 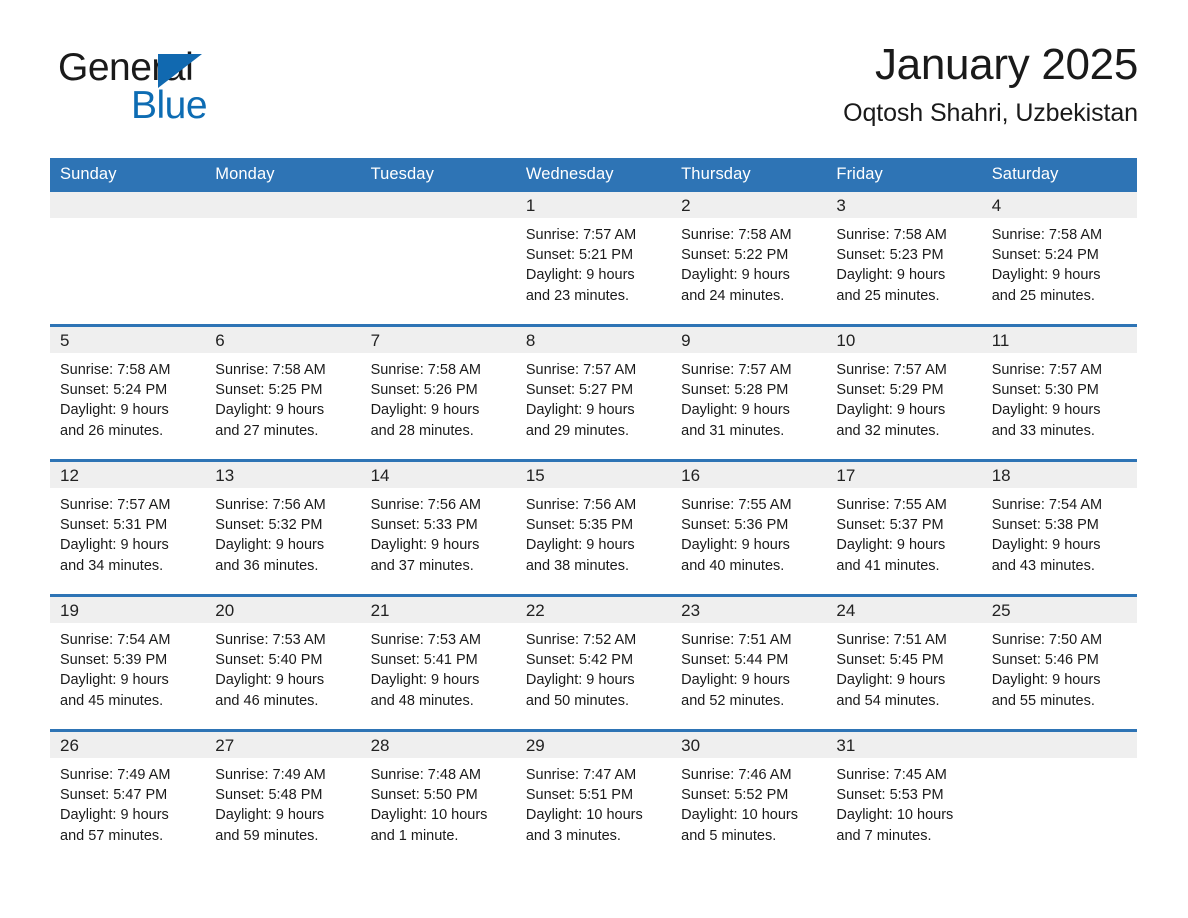 What do you see at coordinates (1059, 610) in the screenshot?
I see `day-number: 25` at bounding box center [1059, 610].